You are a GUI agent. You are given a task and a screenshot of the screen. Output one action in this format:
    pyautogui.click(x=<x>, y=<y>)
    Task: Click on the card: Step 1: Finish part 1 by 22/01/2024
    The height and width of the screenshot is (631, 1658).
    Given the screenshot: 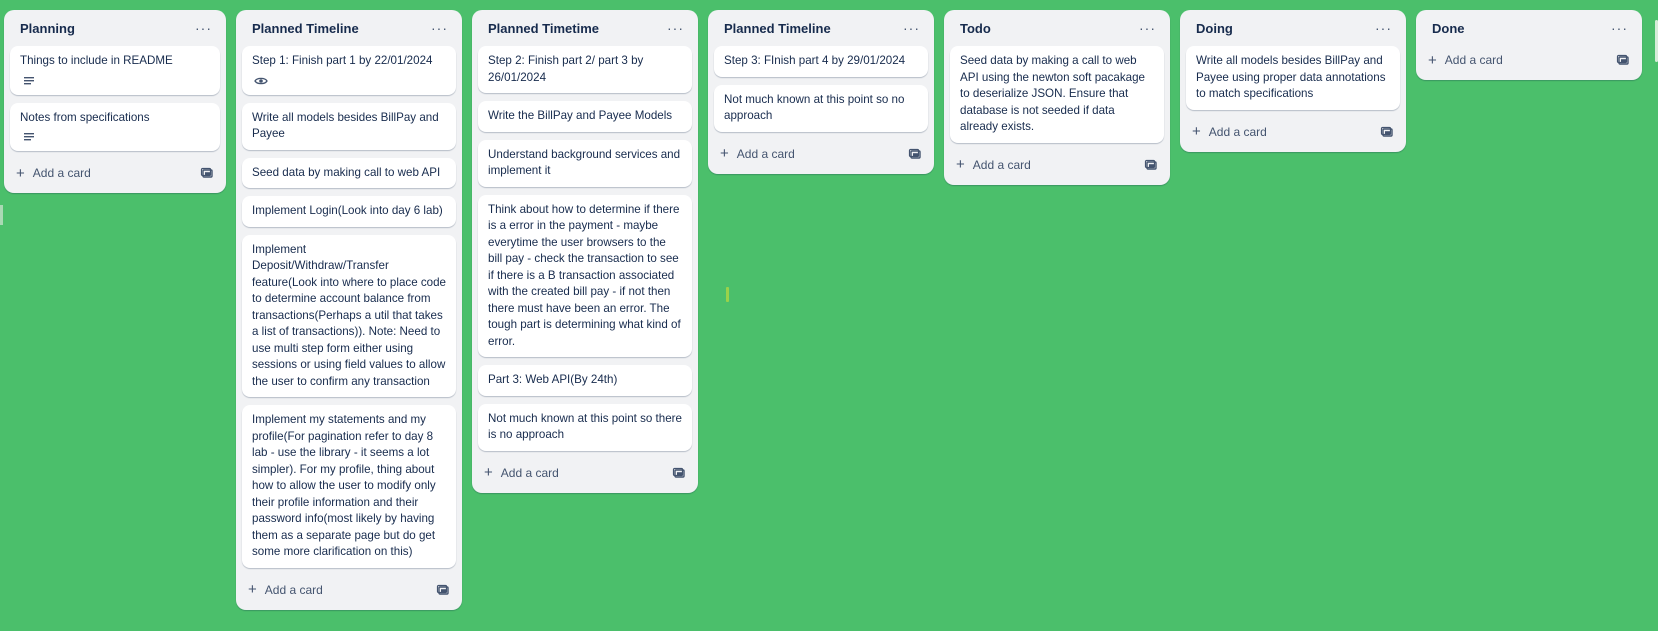 What is the action you would take?
    pyautogui.click(x=349, y=70)
    